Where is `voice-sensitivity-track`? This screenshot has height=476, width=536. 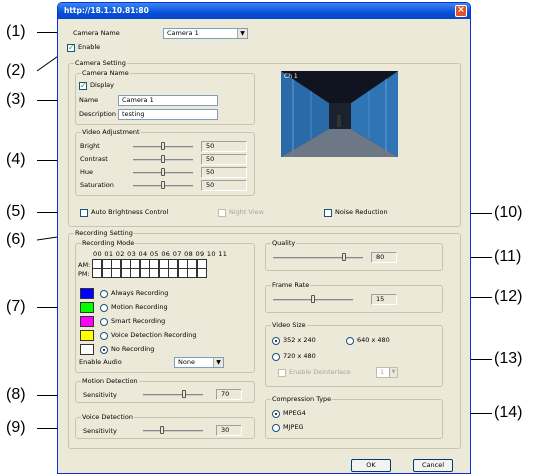 voice-sensitivity-track is located at coordinates (173, 431).